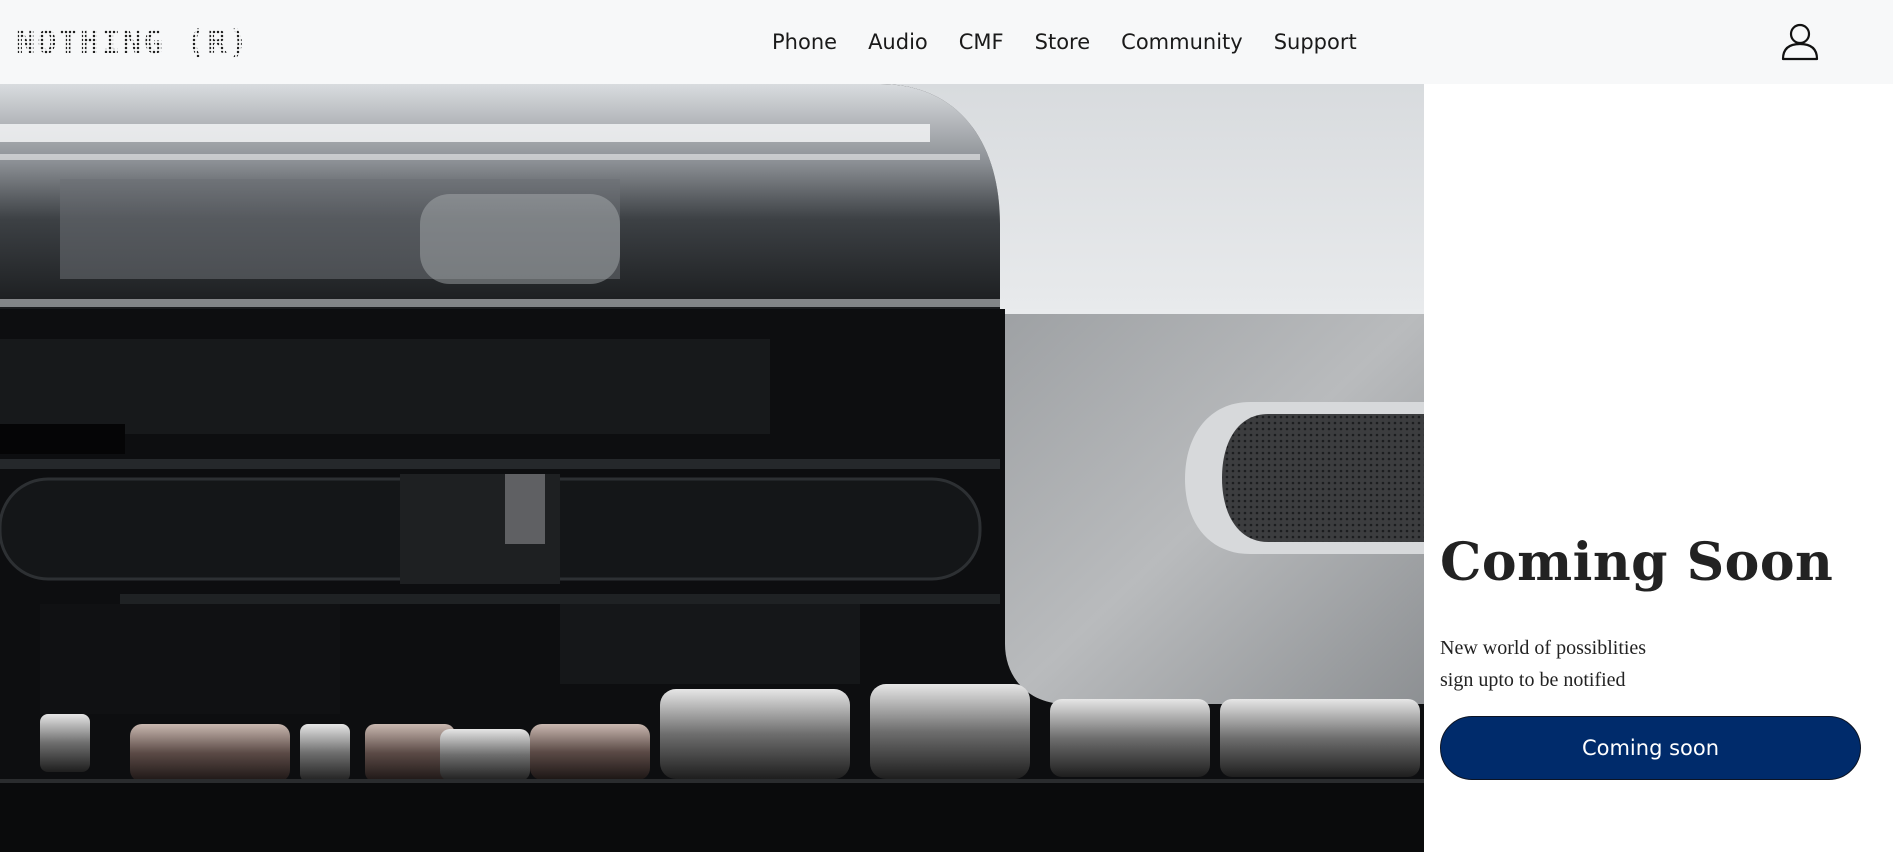 The height and width of the screenshot is (852, 1893). I want to click on nav-audio: Audio, so click(898, 42).